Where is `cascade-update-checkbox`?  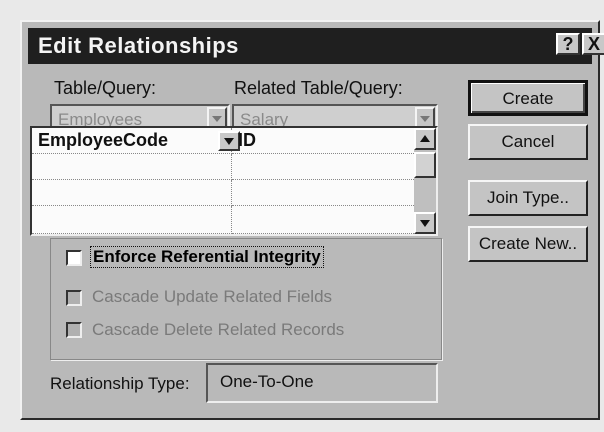 cascade-update-checkbox is located at coordinates (74, 298).